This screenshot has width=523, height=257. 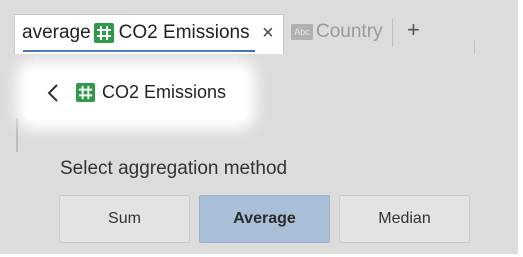 I want to click on tab-active-content: average CO2 Emissions, so click(x=136, y=33).